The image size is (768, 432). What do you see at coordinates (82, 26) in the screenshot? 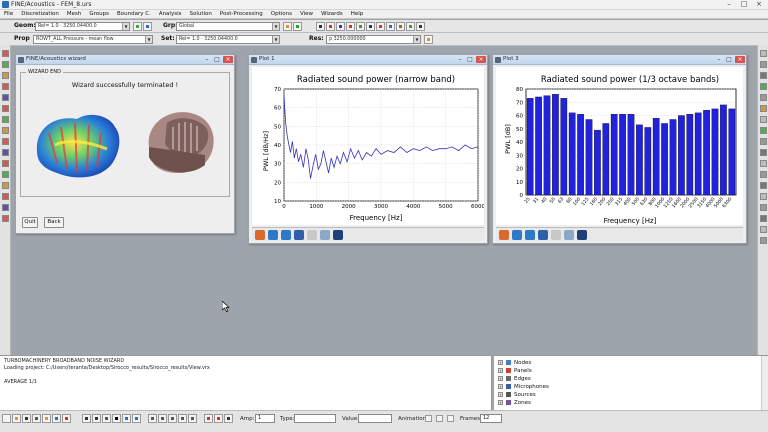
I see `geom-select: Rel= 1.0 · 3250.04400.0 ▼` at bounding box center [82, 26].